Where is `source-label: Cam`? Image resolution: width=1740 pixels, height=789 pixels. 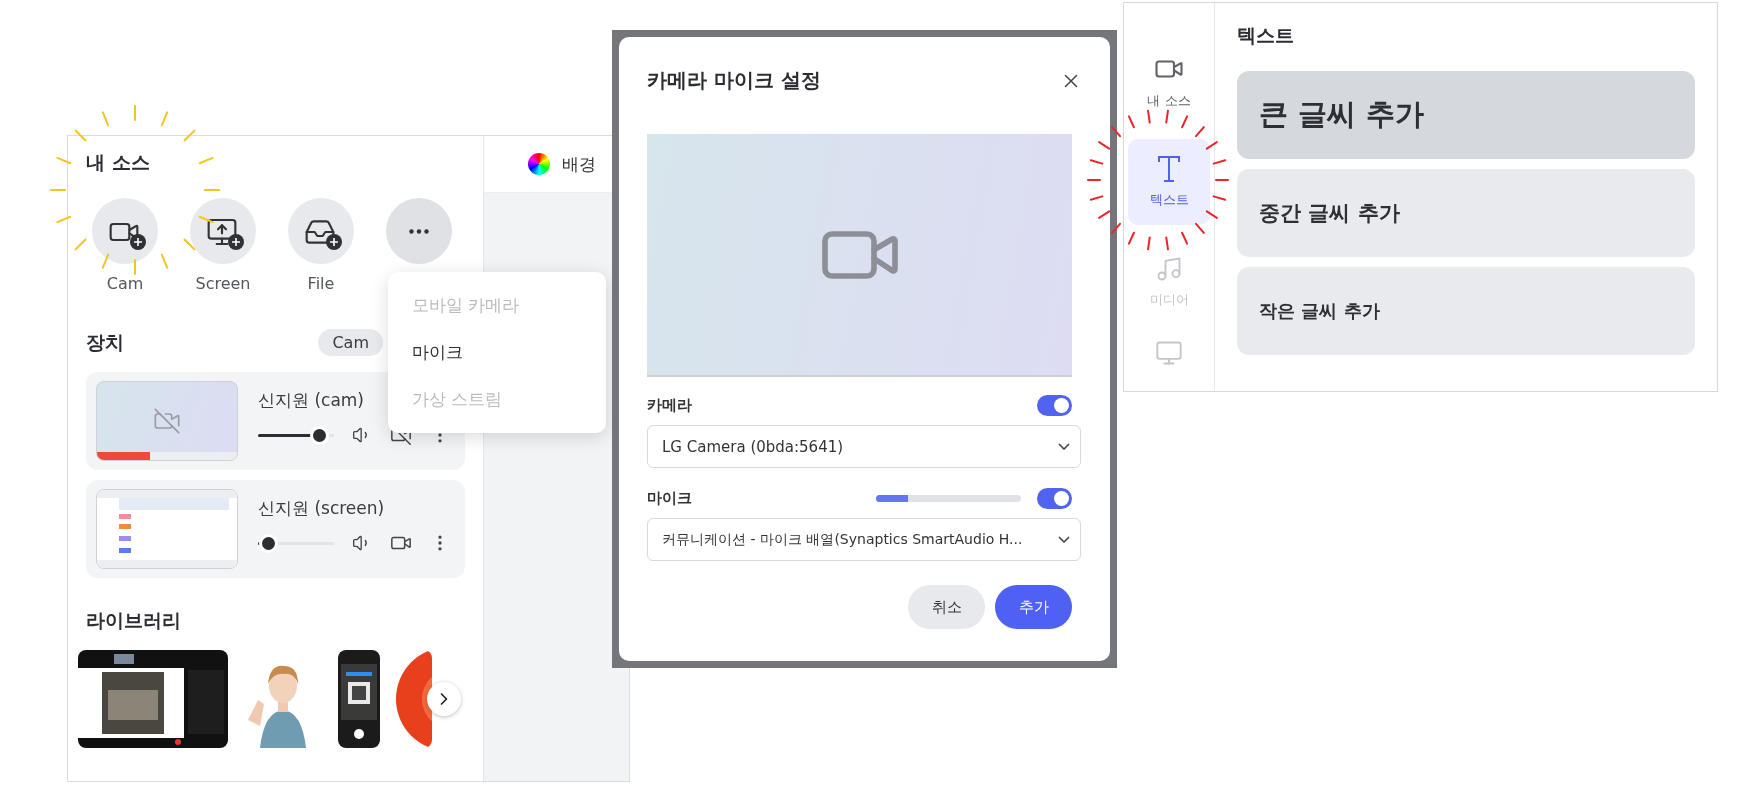 source-label: Cam is located at coordinates (125, 283).